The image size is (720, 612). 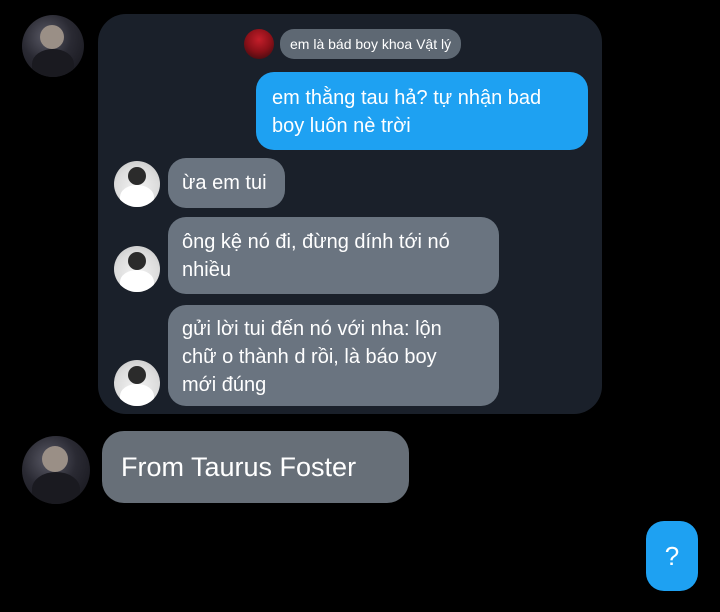 What do you see at coordinates (371, 44) in the screenshot?
I see `reply-preview: em là bád boy khoa Vật lý` at bounding box center [371, 44].